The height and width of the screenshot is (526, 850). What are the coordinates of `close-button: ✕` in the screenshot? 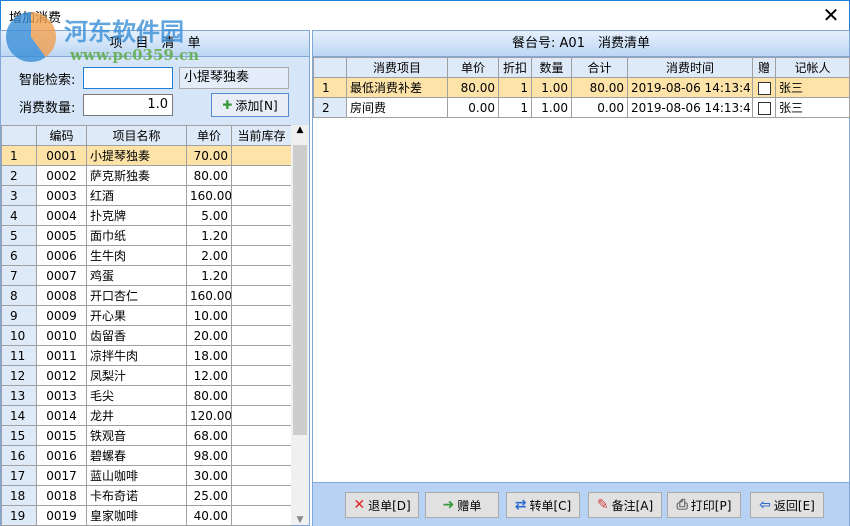 It's located at (831, 15).